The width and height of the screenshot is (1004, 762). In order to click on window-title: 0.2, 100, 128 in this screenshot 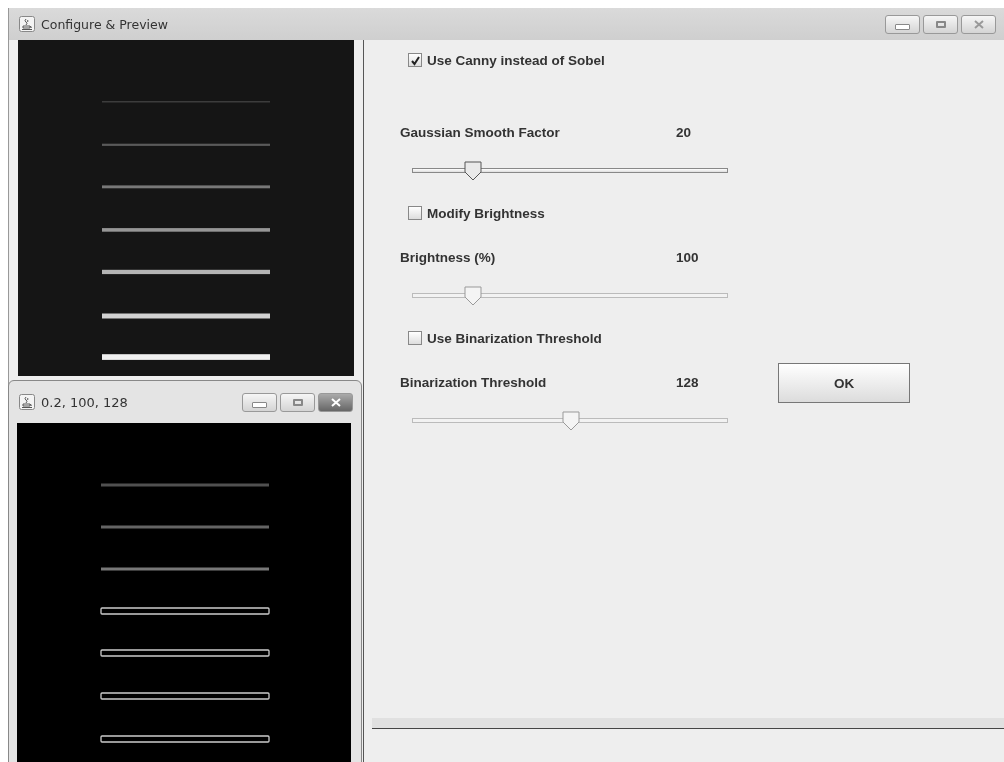, I will do `click(85, 402)`.